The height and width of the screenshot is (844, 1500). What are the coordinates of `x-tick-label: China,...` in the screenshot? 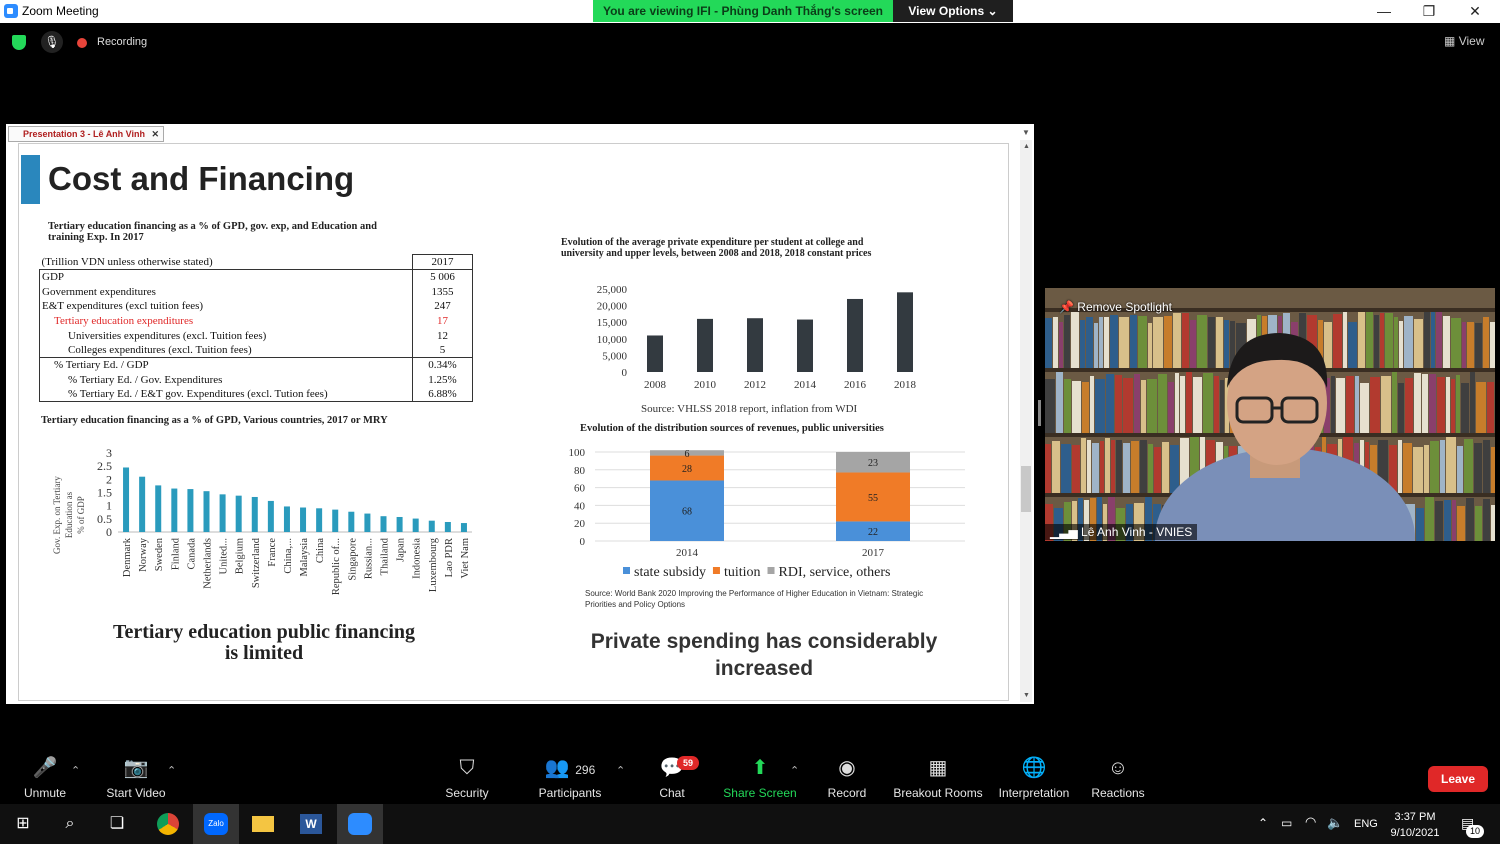 It's located at (288, 556).